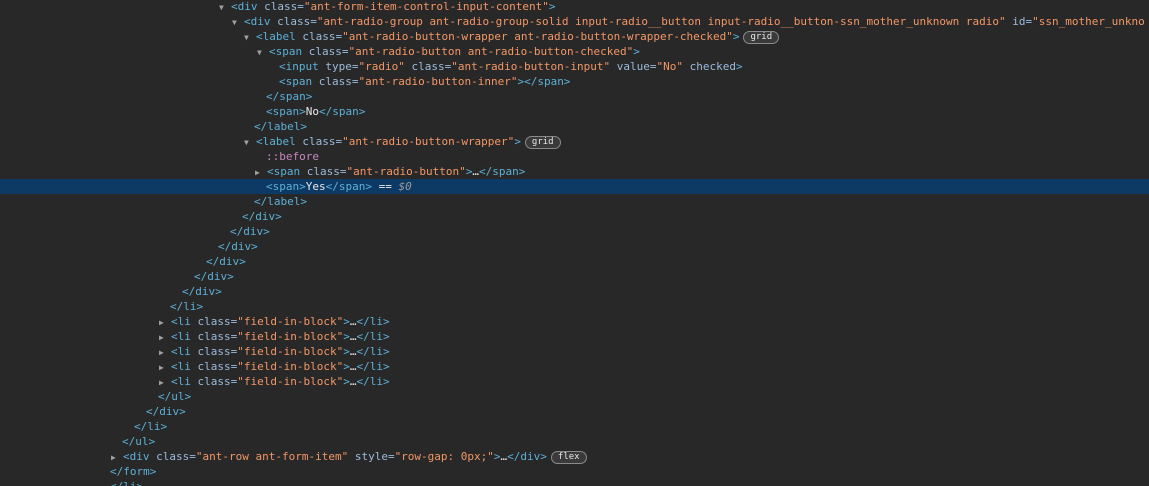 Image resolution: width=1149 pixels, height=486 pixels. What do you see at coordinates (438, 81) in the screenshot?
I see `attr-value-token: "ant-radio-button-inner"` at bounding box center [438, 81].